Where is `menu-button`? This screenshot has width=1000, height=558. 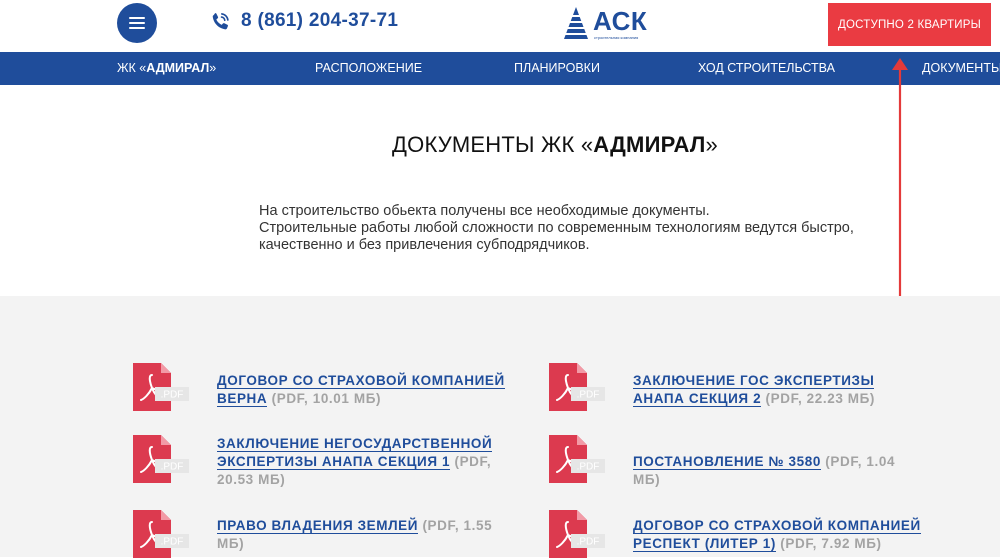
menu-button is located at coordinates (137, 23).